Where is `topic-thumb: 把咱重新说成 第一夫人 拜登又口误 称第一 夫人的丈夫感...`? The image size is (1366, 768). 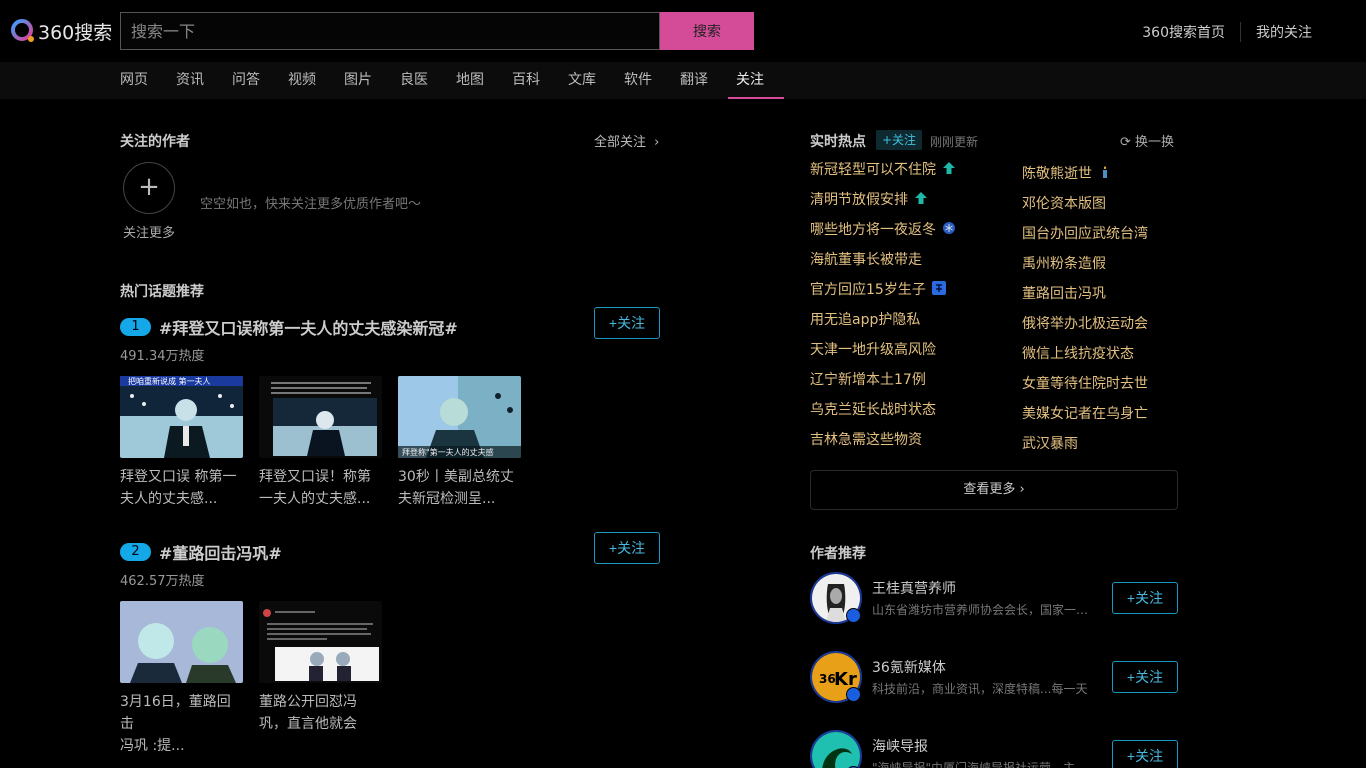 topic-thumb: 把咱重新说成 第一夫人 拜登又口误 称第一 夫人的丈夫感... is located at coordinates (181, 443).